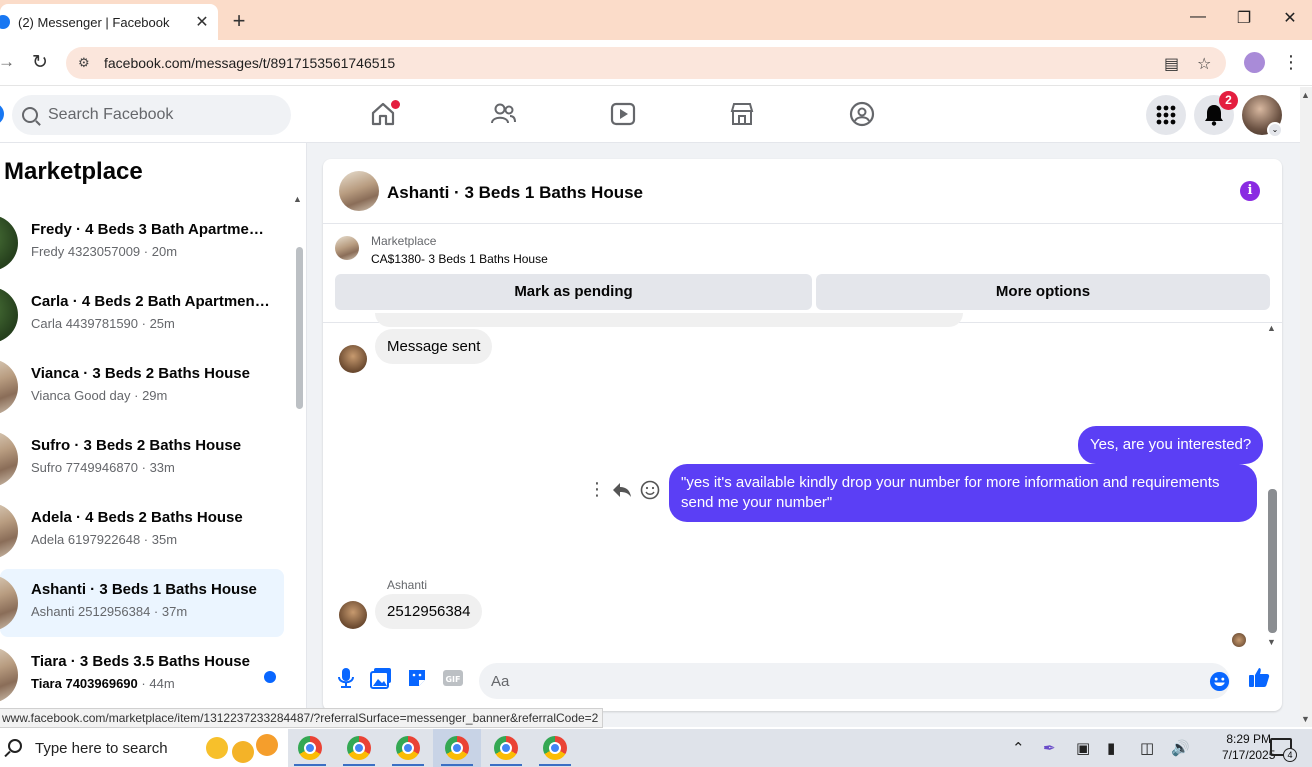 The width and height of the screenshot is (1312, 767). Describe the element at coordinates (1271, 328) in the screenshot. I see `messages-scroll-up-icon: ▲` at that location.